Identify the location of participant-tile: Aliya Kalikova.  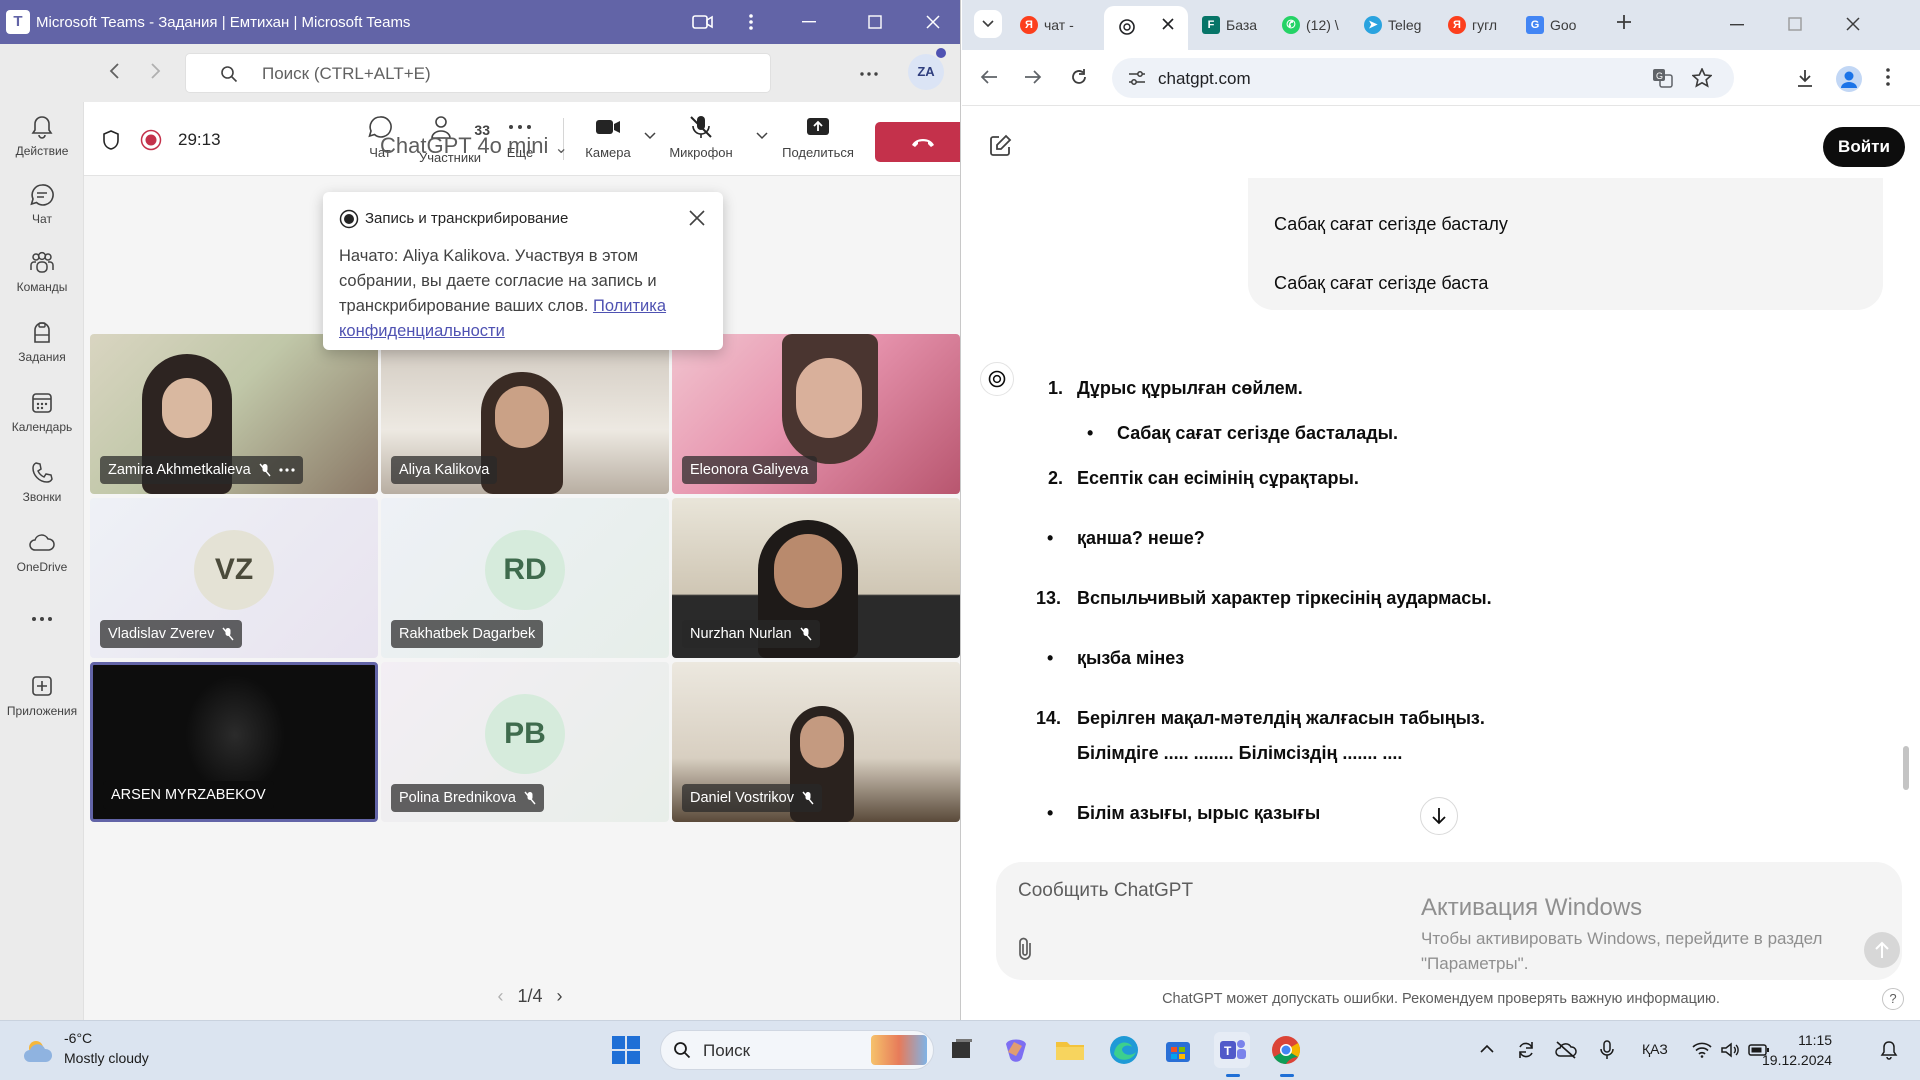
(525, 414).